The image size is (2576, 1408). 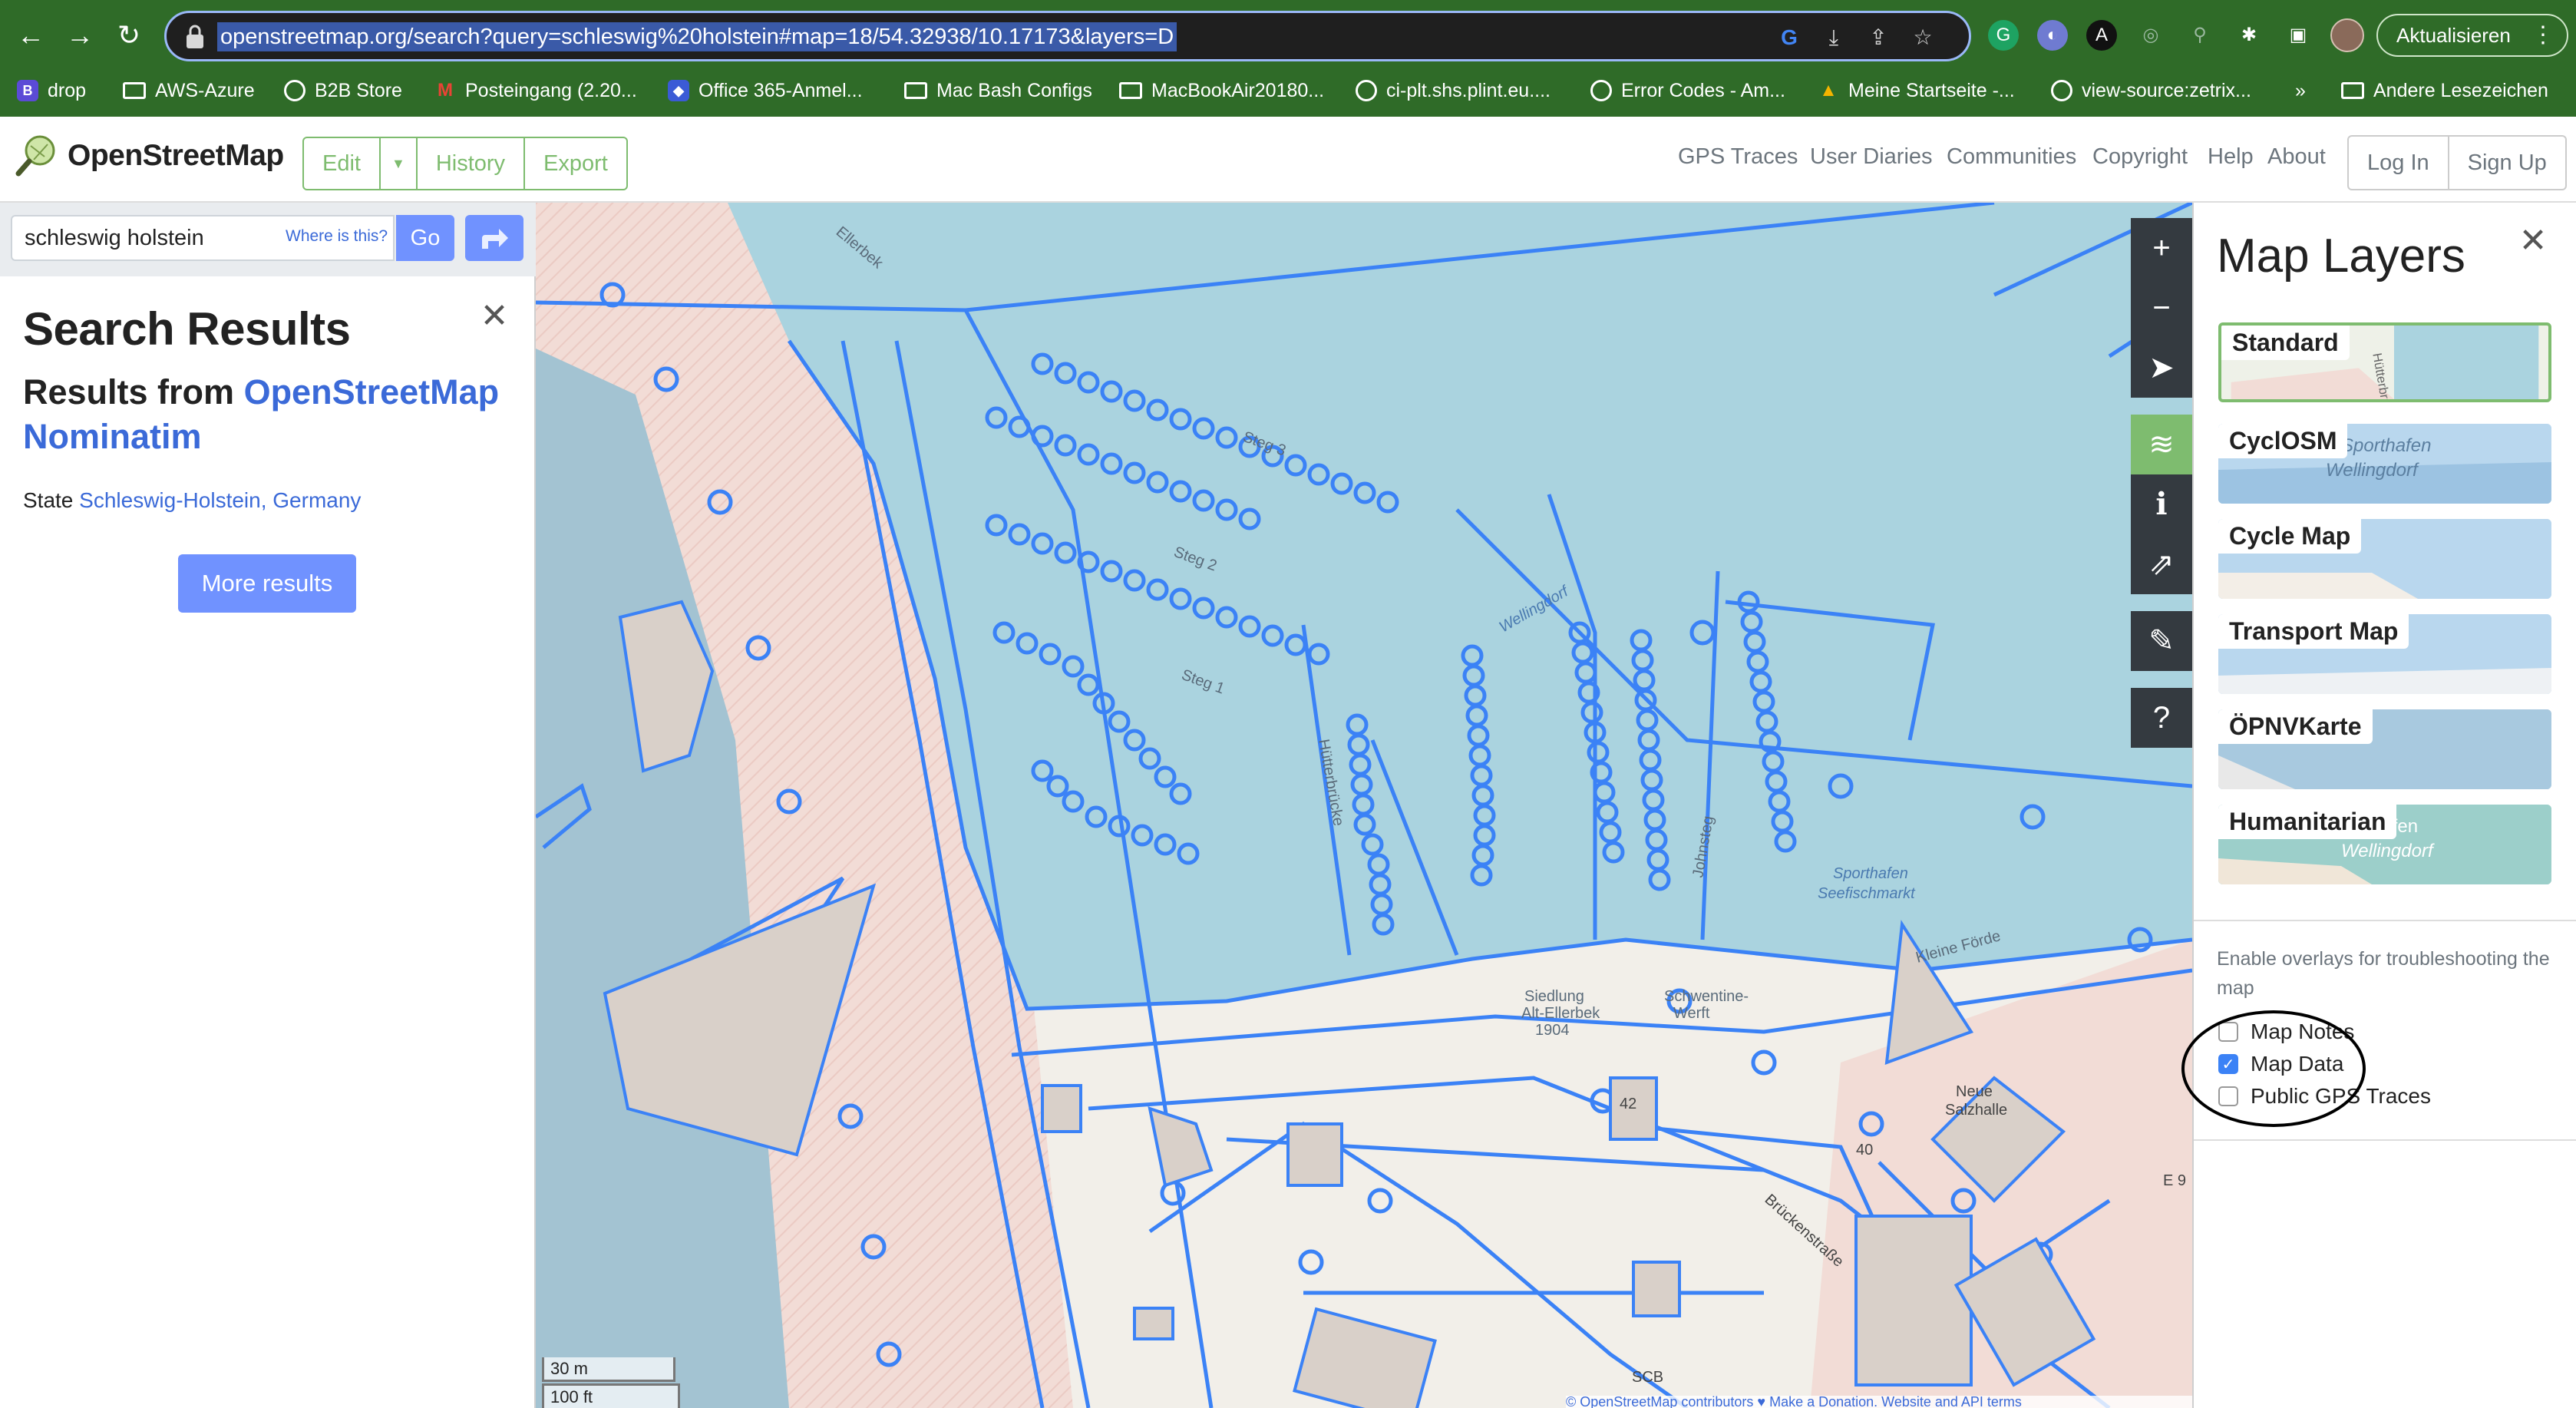 I want to click on layer-oepnv: ÖPNVKarte, so click(x=2384, y=749).